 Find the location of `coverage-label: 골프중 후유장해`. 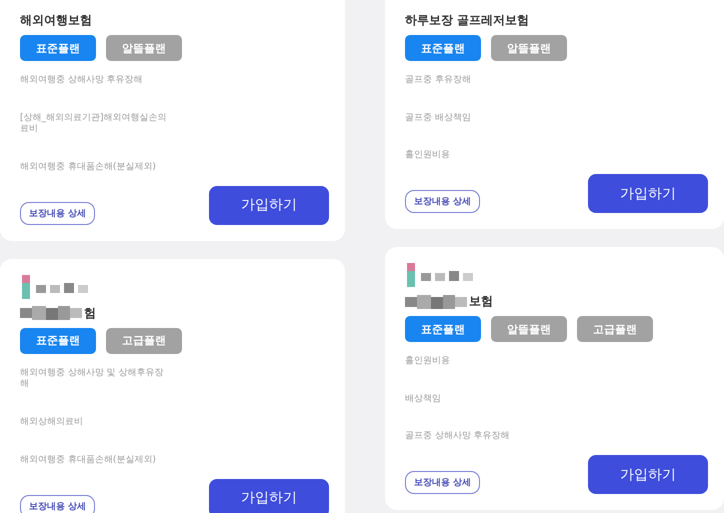

coverage-label: 골프중 후유장해 is located at coordinates (438, 81).